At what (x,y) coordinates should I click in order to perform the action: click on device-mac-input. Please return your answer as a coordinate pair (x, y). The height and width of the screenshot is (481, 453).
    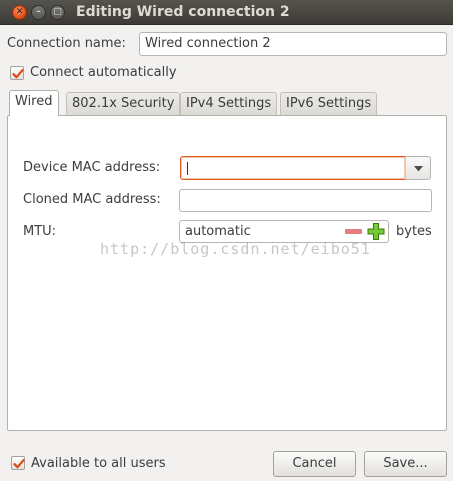
    Looking at the image, I should click on (293, 168).